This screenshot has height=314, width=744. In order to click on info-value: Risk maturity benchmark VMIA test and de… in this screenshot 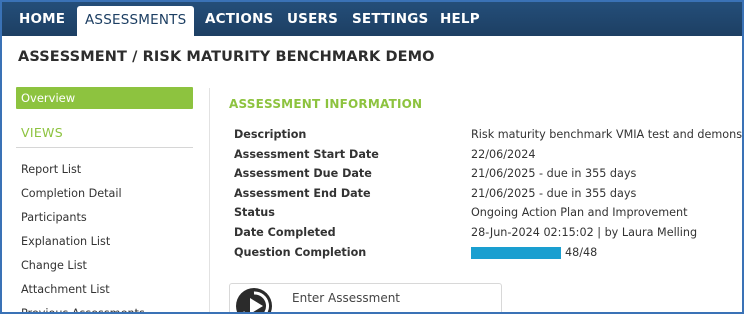, I will do `click(607, 134)`.